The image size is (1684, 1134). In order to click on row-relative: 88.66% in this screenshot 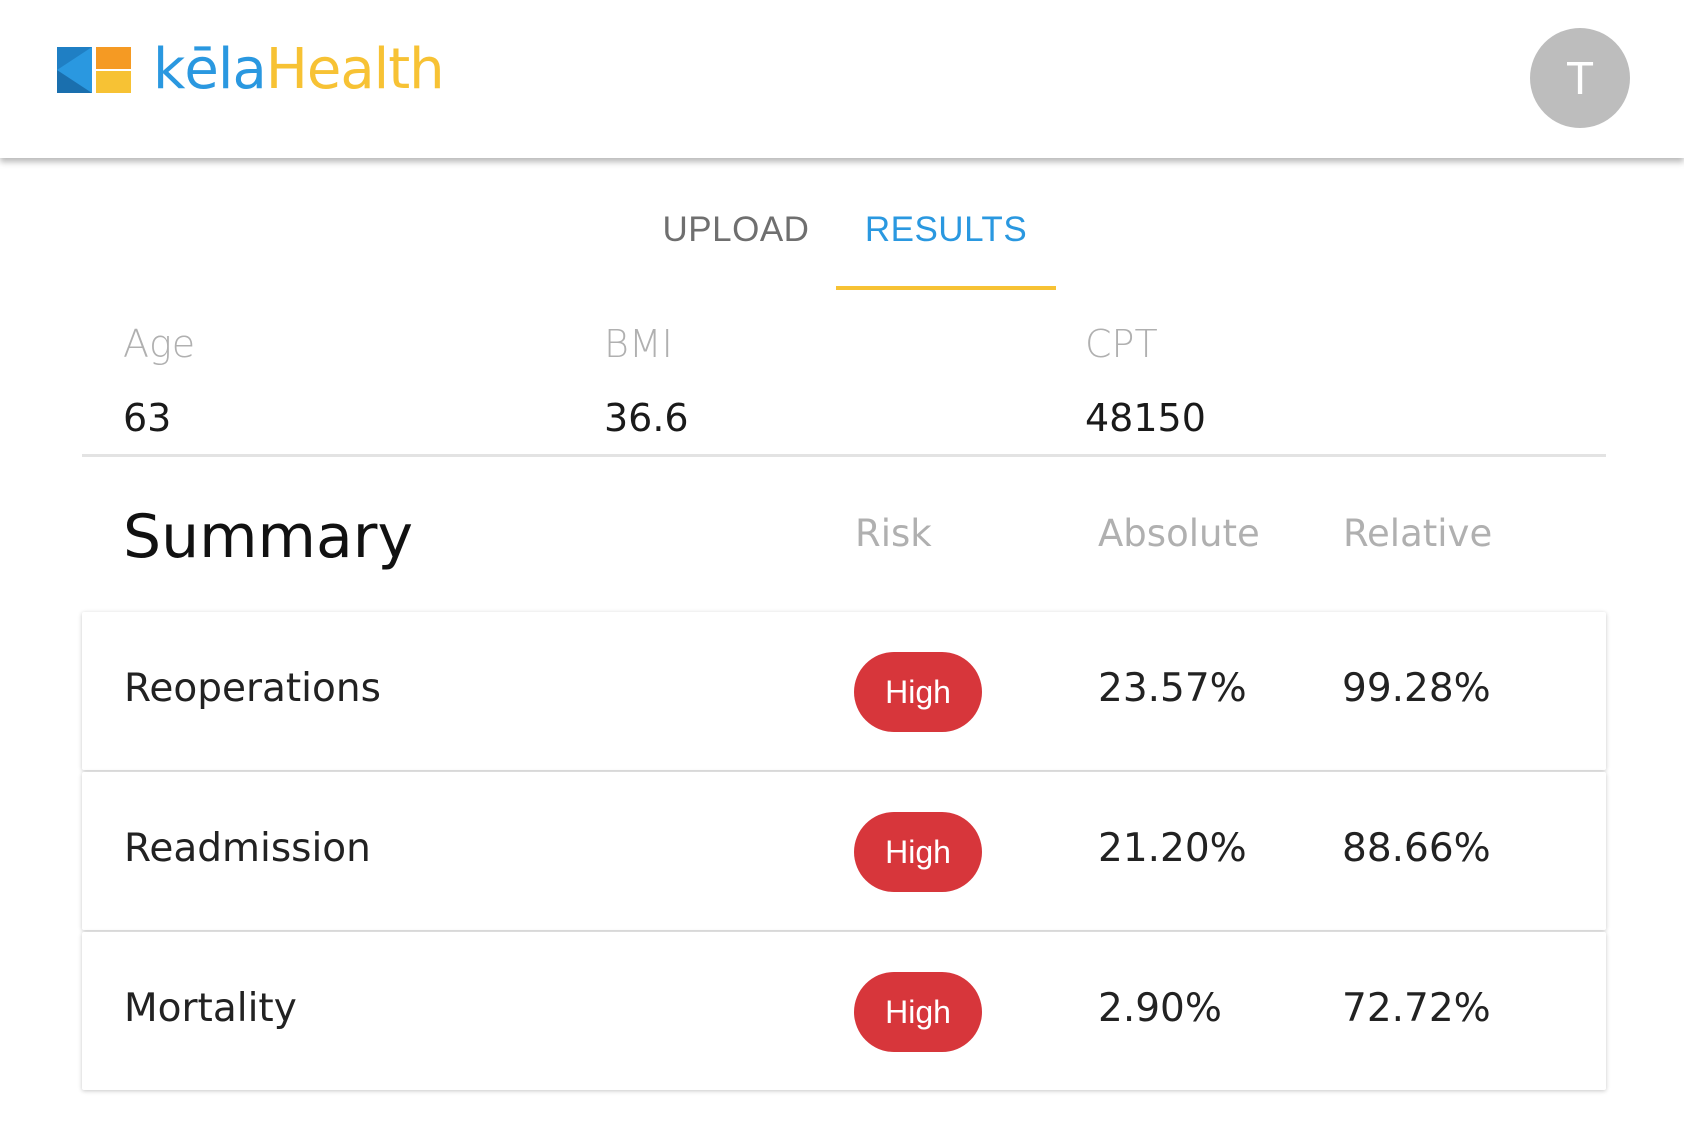, I will do `click(1416, 848)`.